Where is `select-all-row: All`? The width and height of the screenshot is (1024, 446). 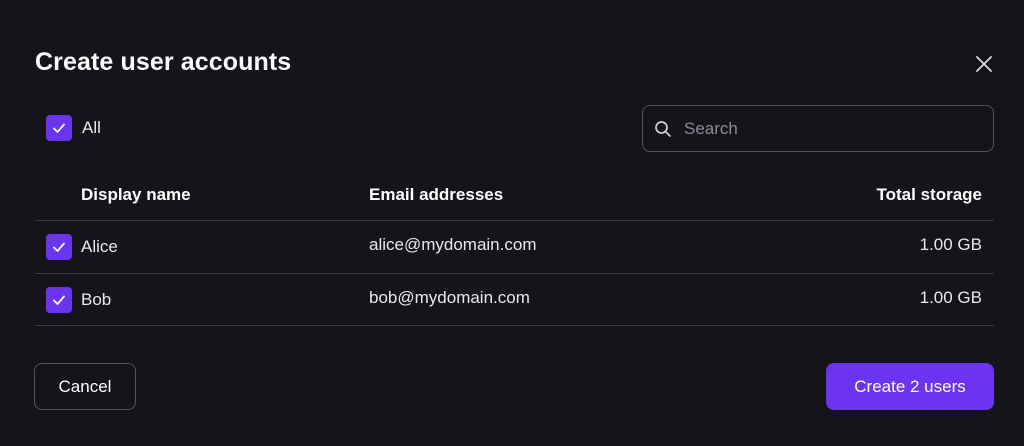 select-all-row: All is located at coordinates (73, 128).